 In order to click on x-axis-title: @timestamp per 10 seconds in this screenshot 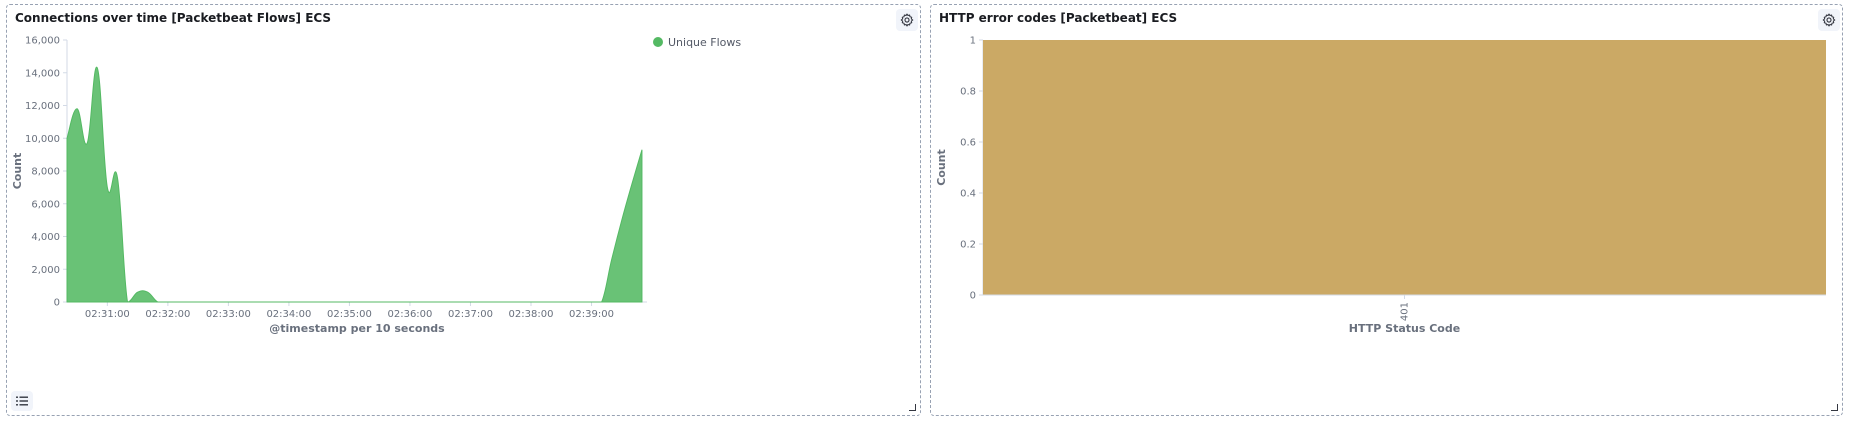, I will do `click(357, 328)`.